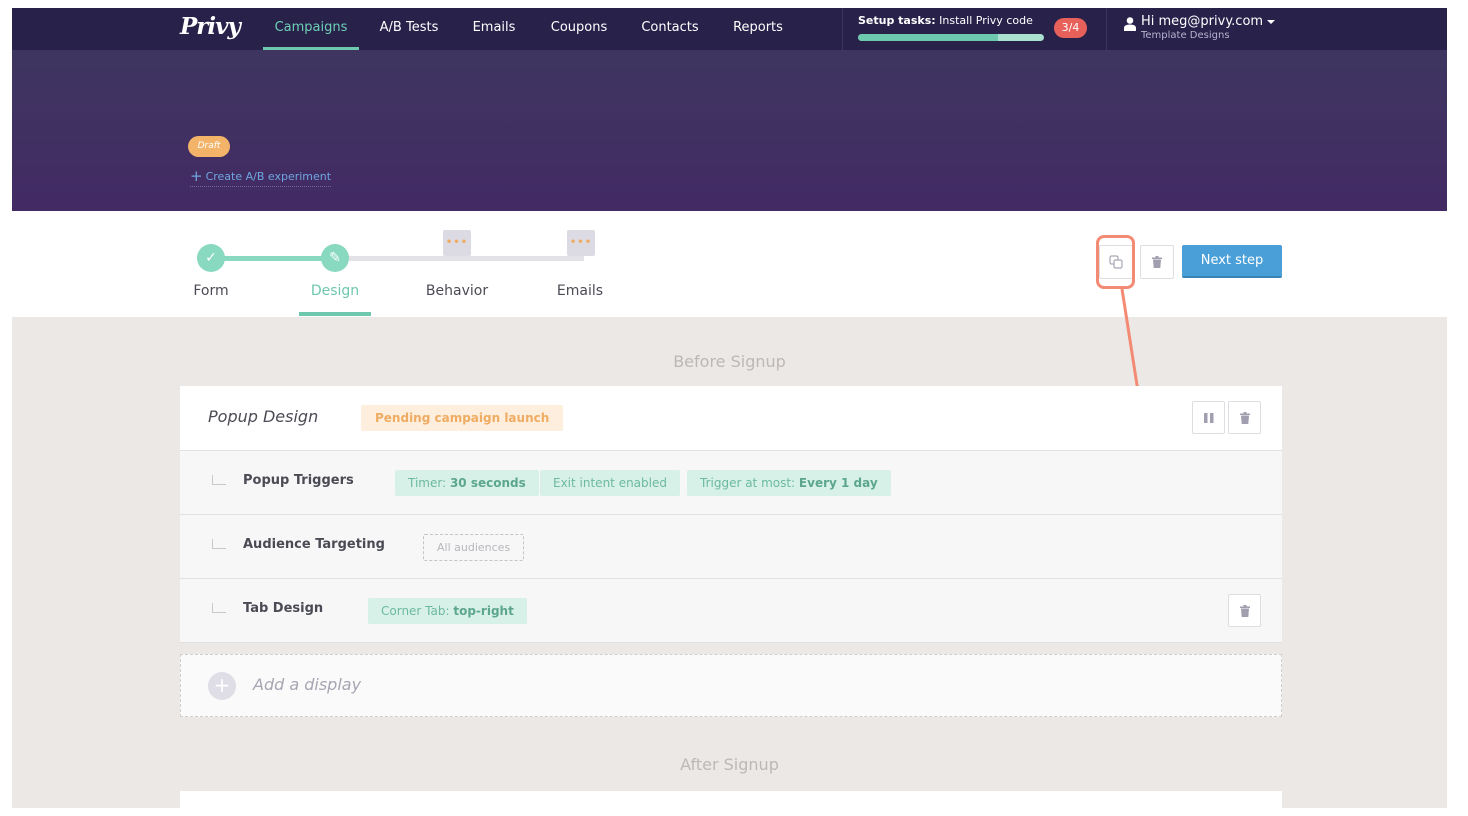 This screenshot has height=816, width=1468. Describe the element at coordinates (335, 291) in the screenshot. I see `step-design: Design` at that location.